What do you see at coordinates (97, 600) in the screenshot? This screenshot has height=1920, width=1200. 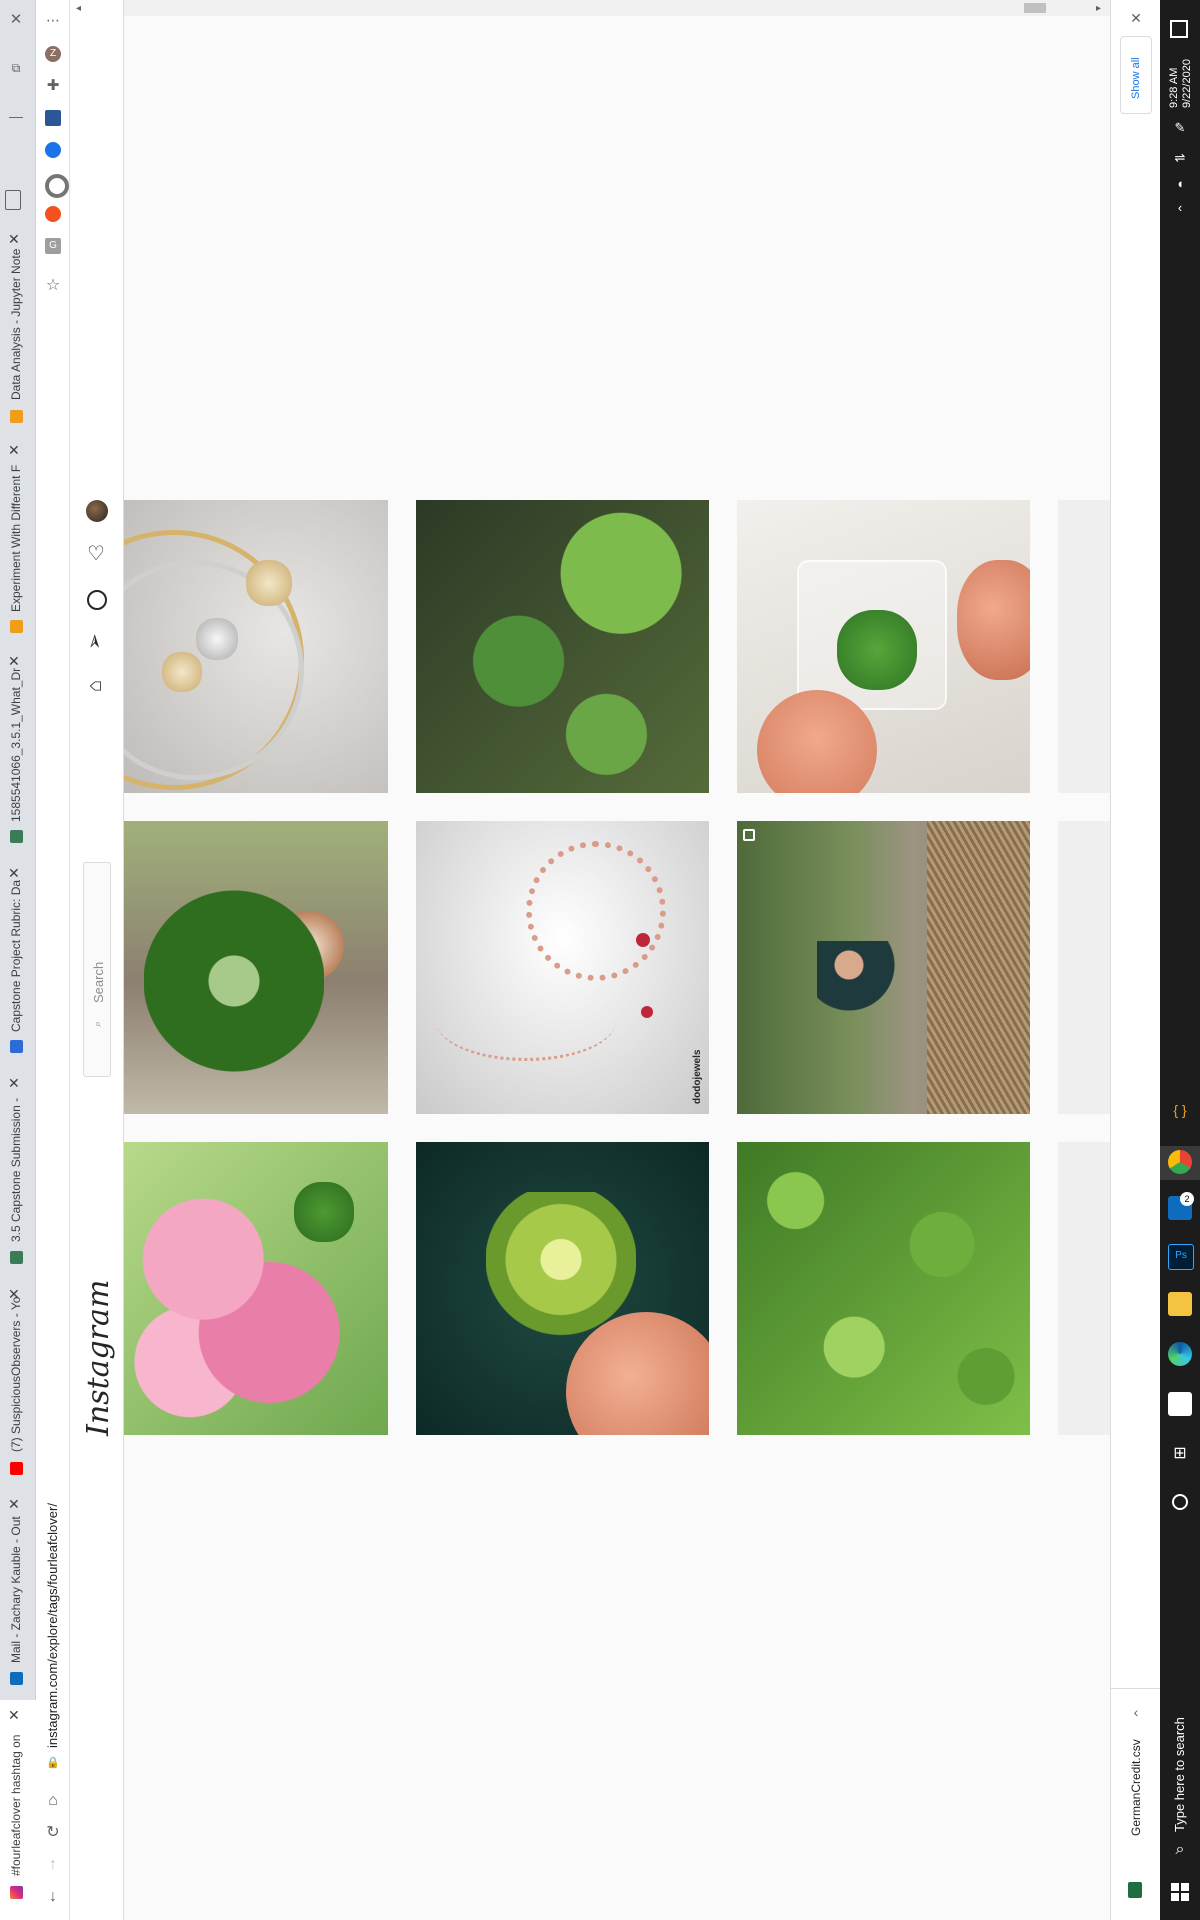 I see `explore-compass-icon` at bounding box center [97, 600].